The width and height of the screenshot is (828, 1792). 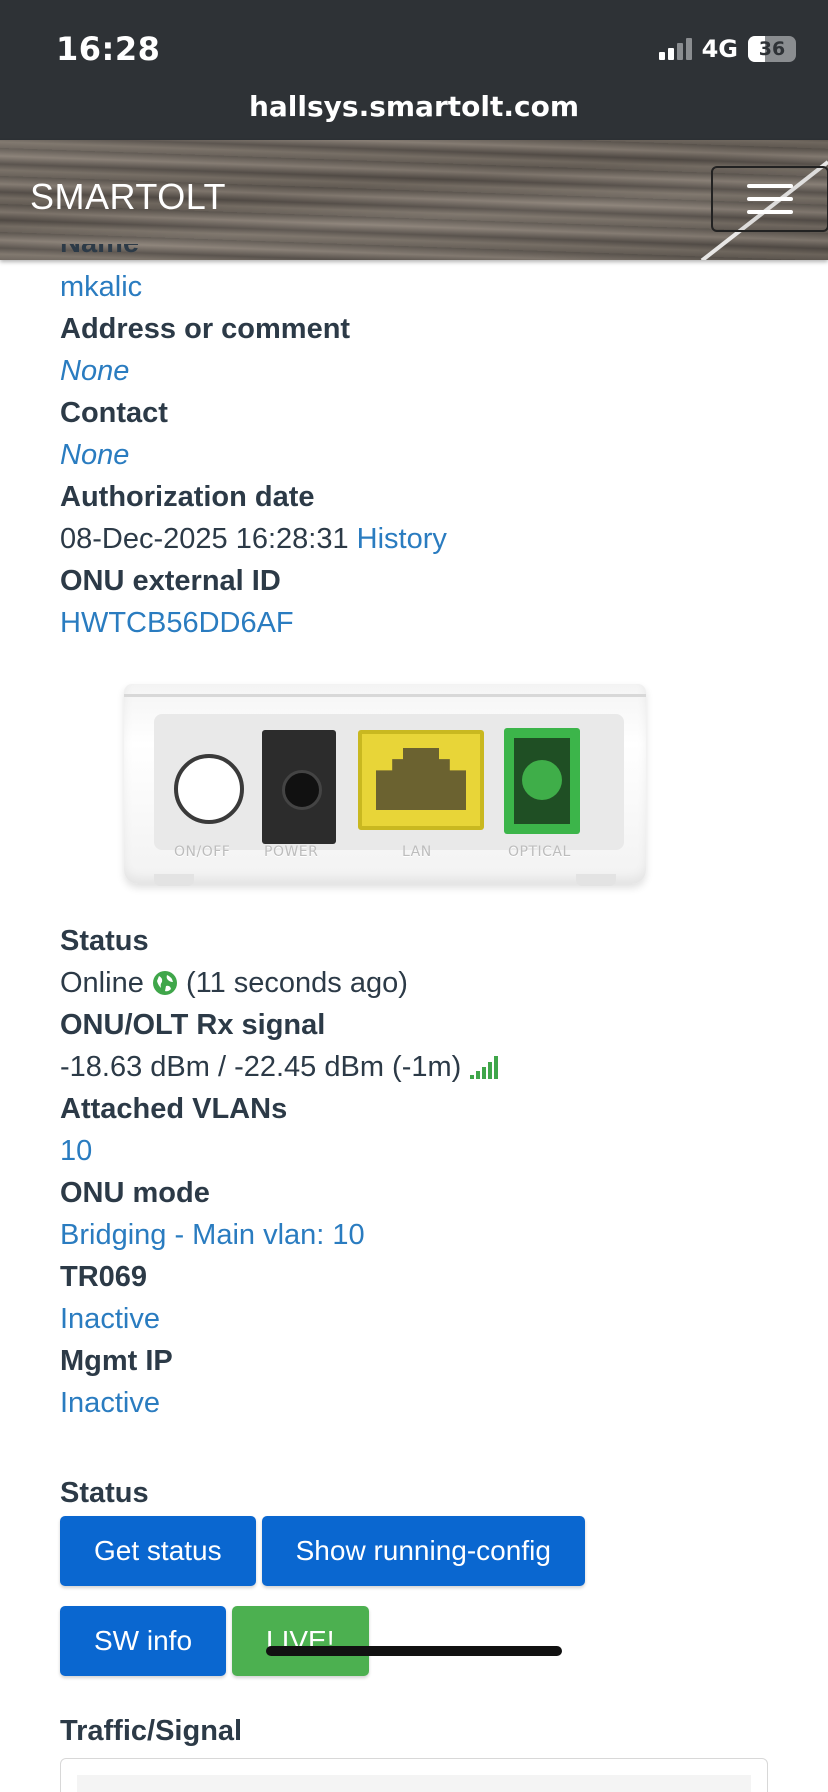 I want to click on network-type: 4G, so click(x=719, y=49).